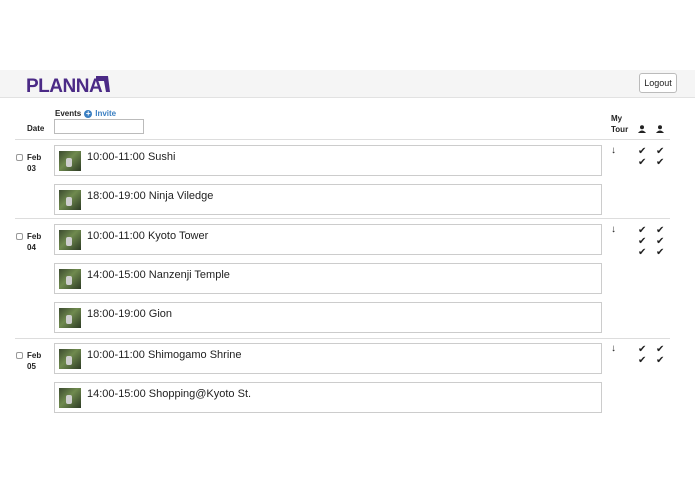  Describe the element at coordinates (34, 242) in the screenshot. I see `day-date: Feb 04` at that location.